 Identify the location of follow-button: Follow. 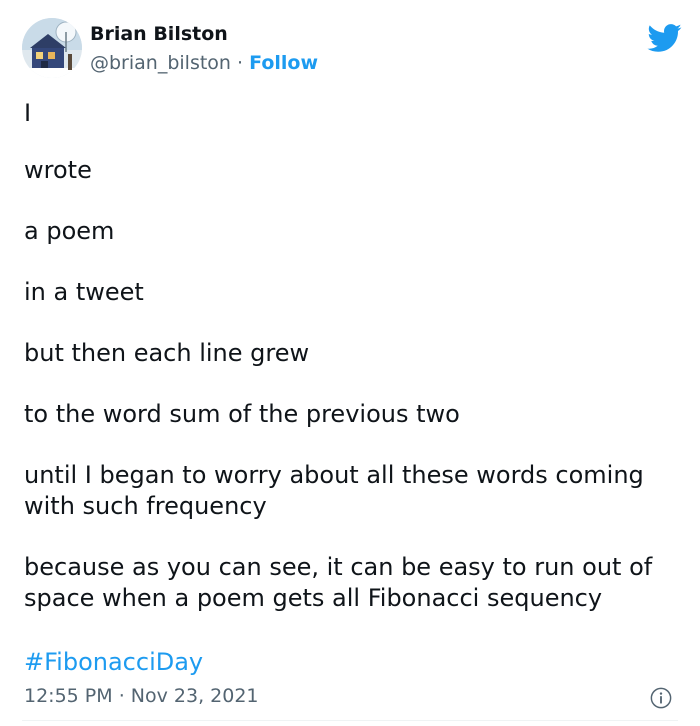
(283, 63).